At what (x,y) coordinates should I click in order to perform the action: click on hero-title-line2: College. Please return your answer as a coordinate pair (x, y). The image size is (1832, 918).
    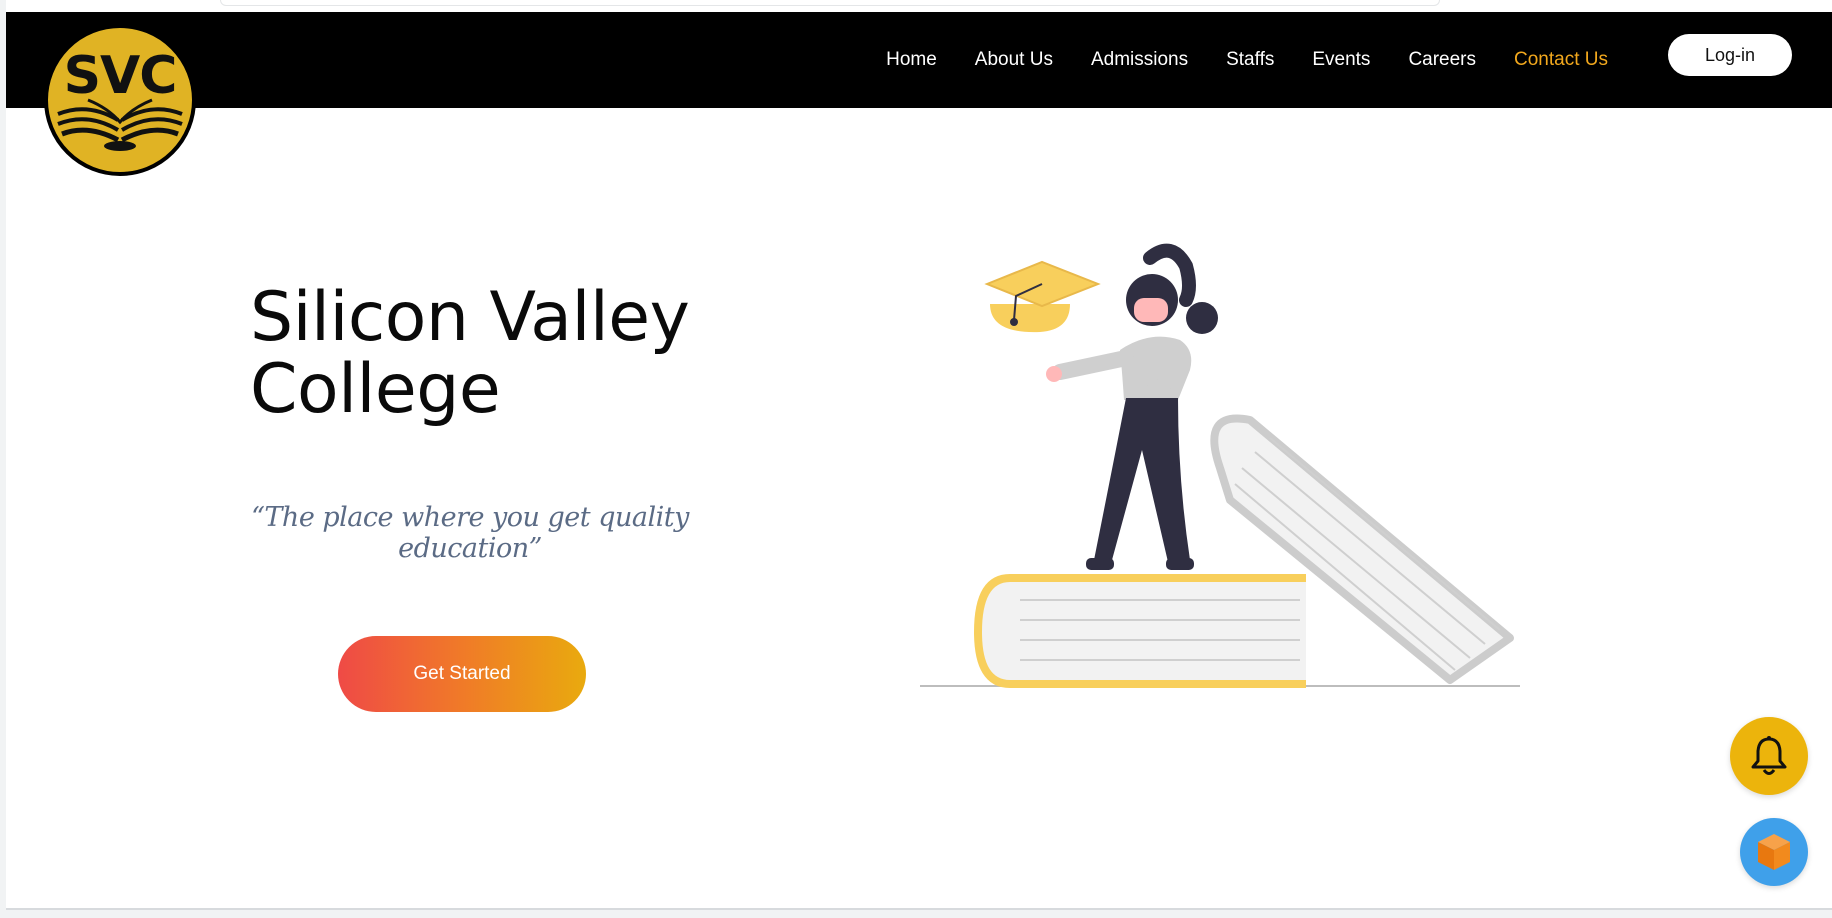
    Looking at the image, I should click on (375, 389).